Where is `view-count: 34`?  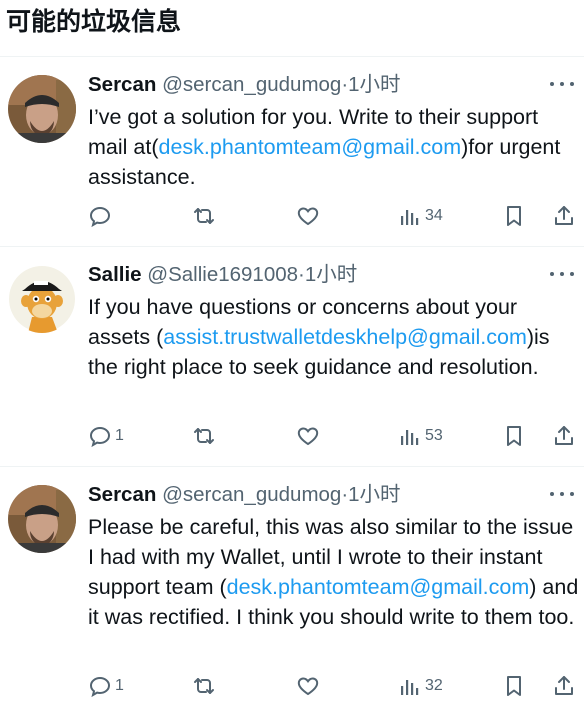 view-count: 34 is located at coordinates (434, 215).